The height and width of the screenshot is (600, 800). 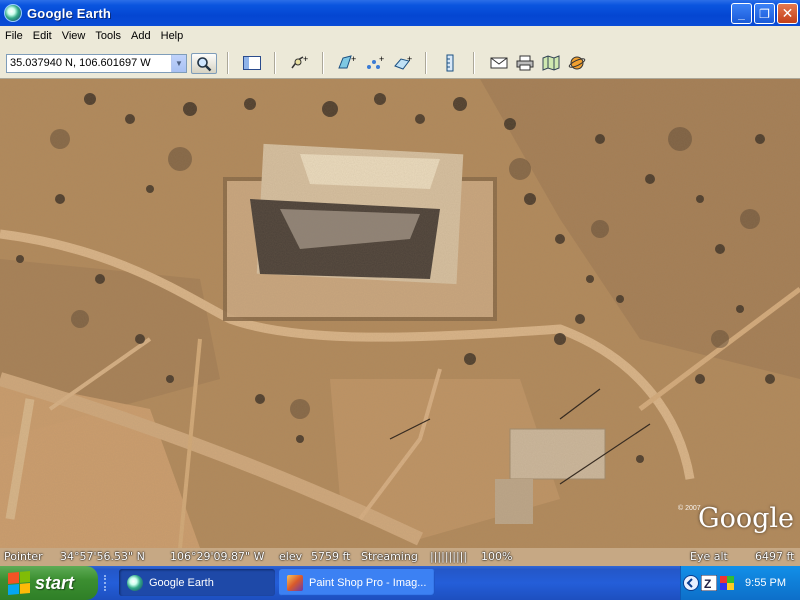 What do you see at coordinates (42, 36) in the screenshot?
I see `menu-edit: Edit` at bounding box center [42, 36].